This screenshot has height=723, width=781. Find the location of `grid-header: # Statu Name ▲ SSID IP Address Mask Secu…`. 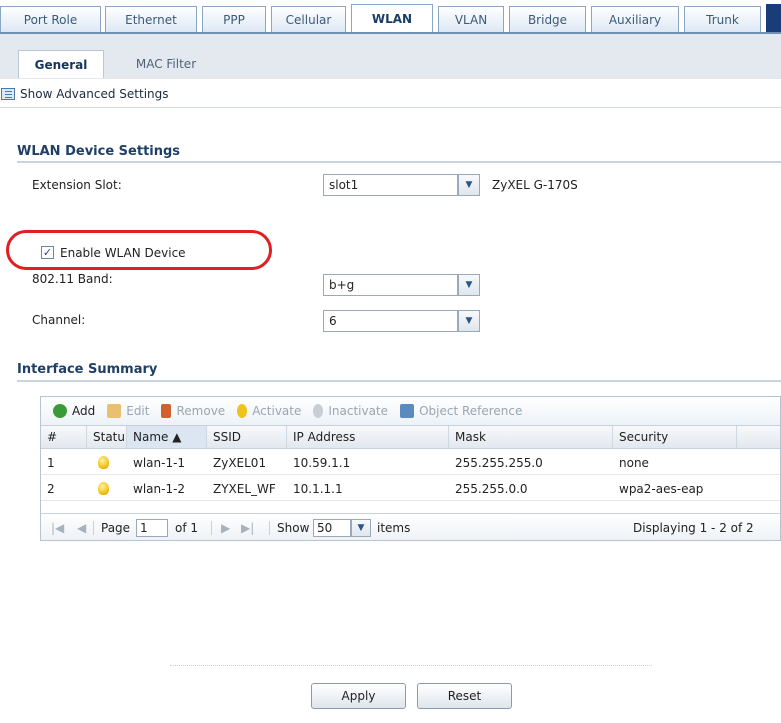

grid-header: # Statu Name ▲ SSID IP Address Mask Secu… is located at coordinates (410, 437).